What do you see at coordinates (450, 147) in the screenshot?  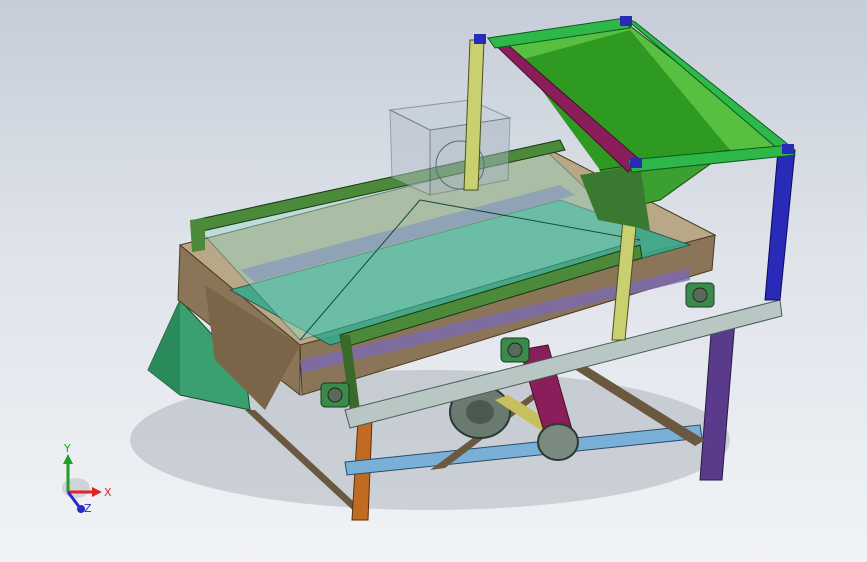 I see `motor-housing-icon` at bounding box center [450, 147].